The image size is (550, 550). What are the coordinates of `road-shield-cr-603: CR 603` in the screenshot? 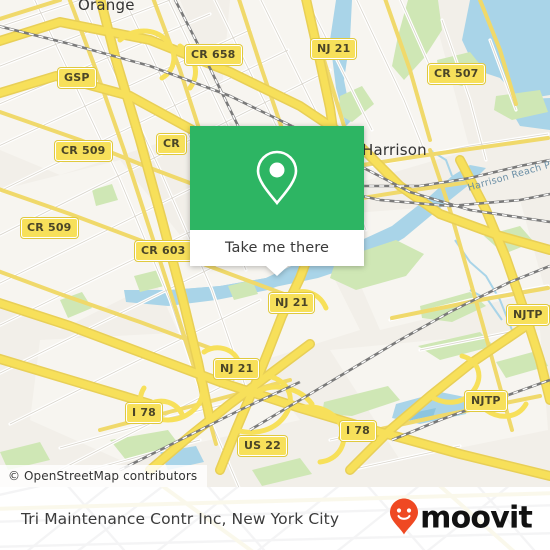 It's located at (163, 251).